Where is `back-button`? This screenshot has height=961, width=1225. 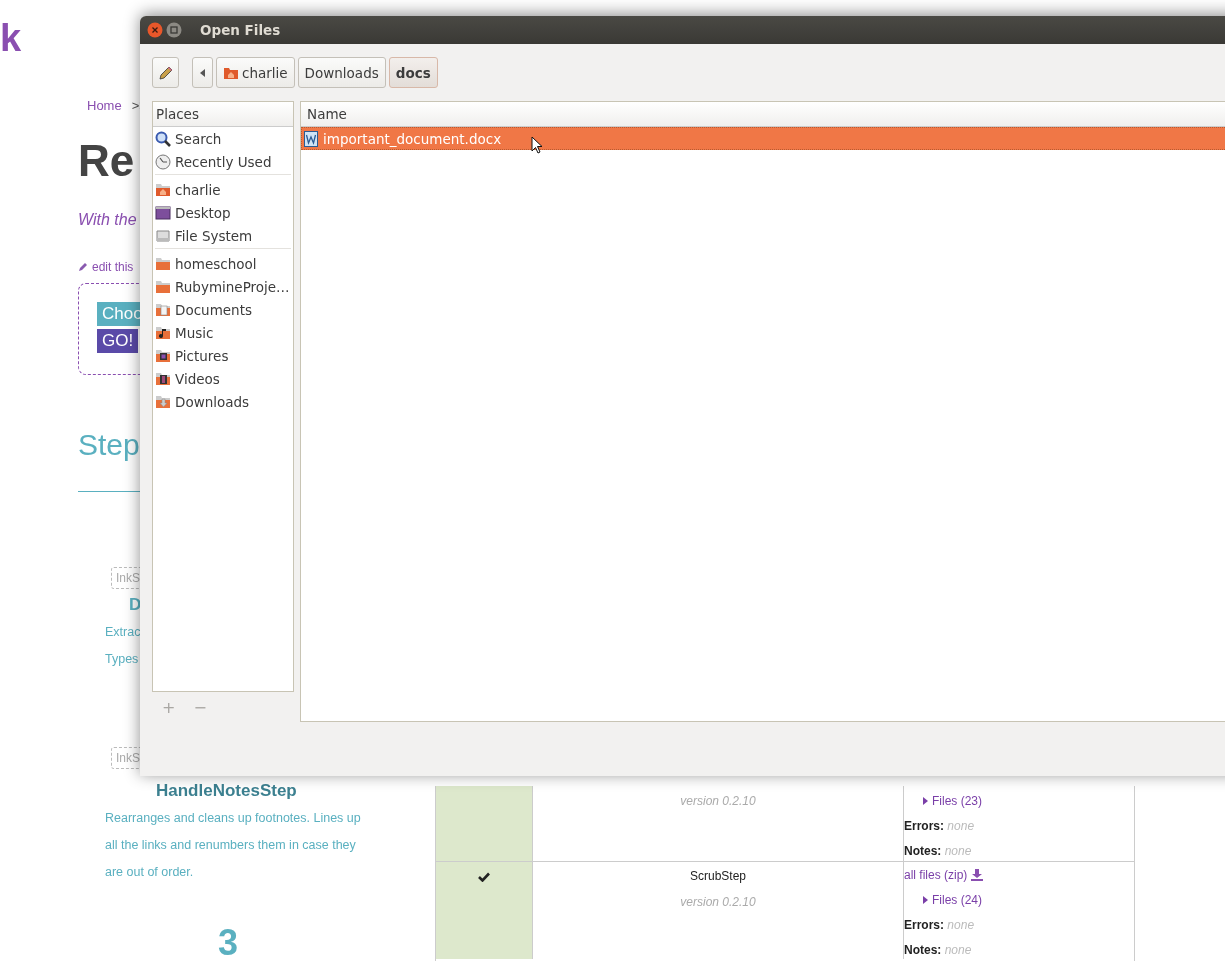 back-button is located at coordinates (202, 72).